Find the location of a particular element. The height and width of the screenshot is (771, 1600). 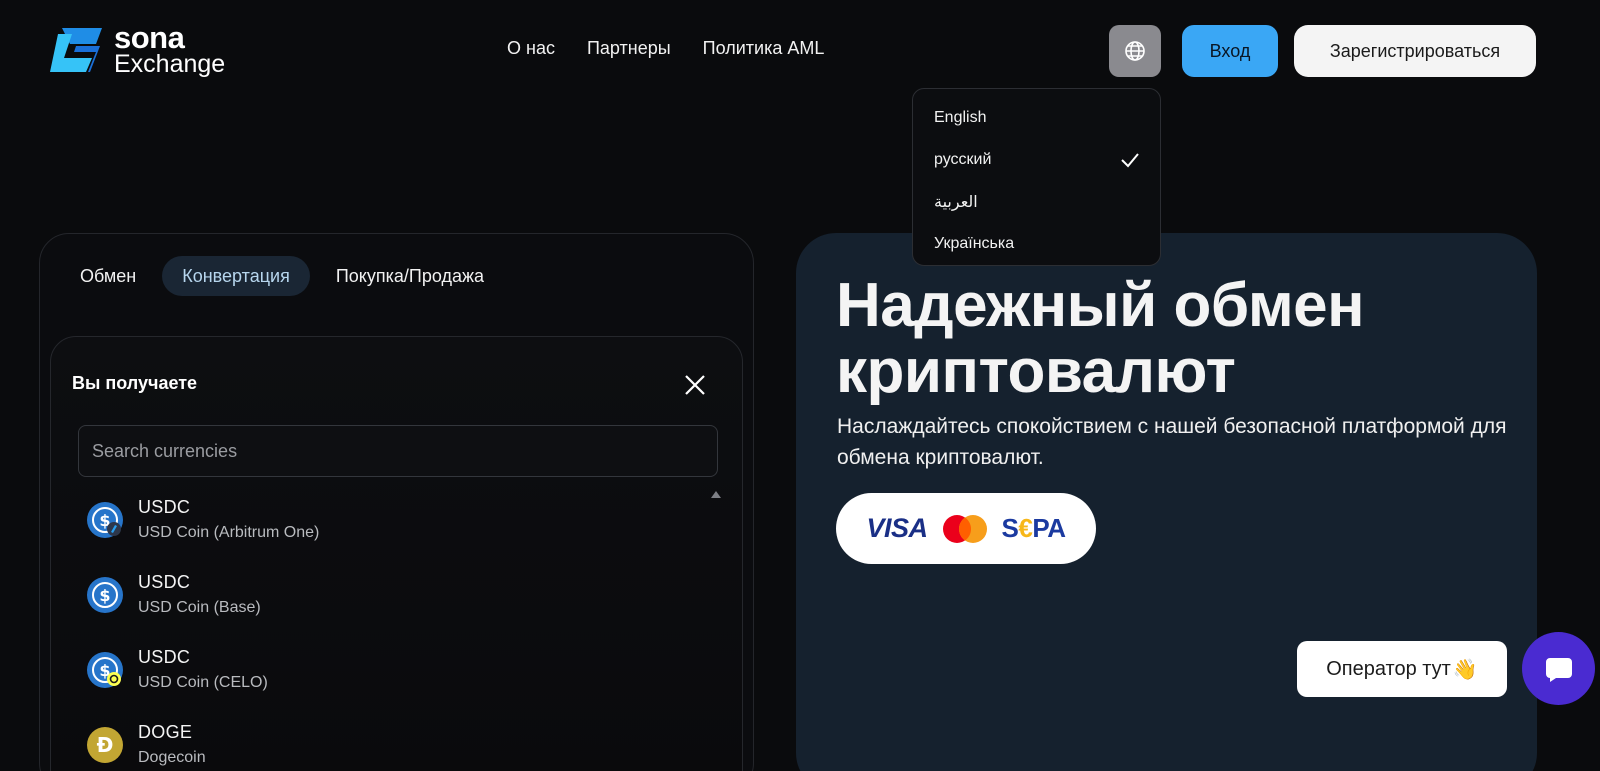

hero-title: Надежный обмен криптовалют is located at coordinates (1100, 338).